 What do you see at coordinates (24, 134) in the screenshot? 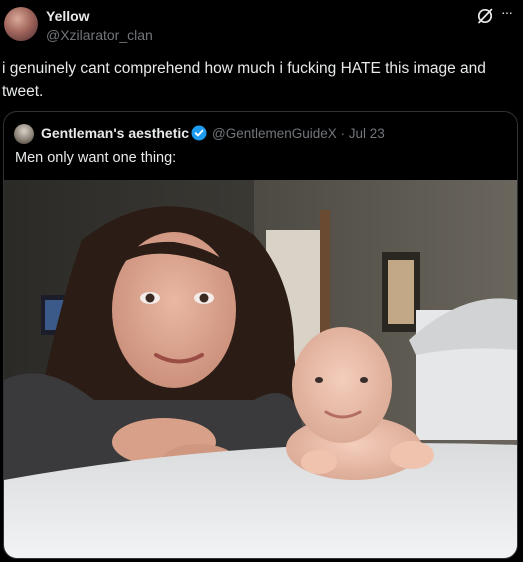
I see `quoted-avatar` at bounding box center [24, 134].